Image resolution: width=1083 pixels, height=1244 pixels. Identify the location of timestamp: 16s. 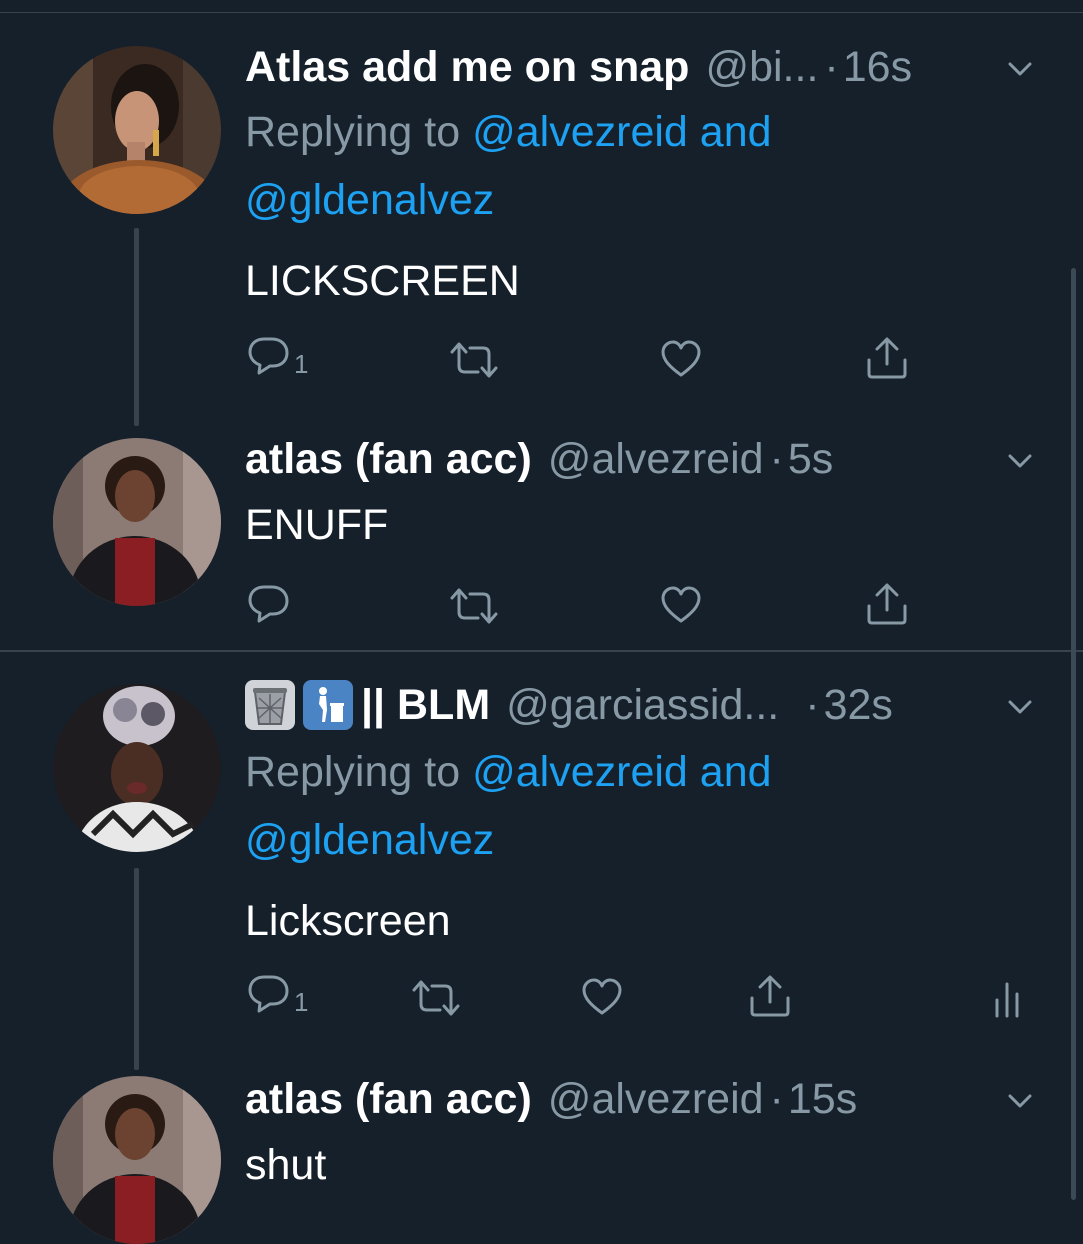
(877, 67).